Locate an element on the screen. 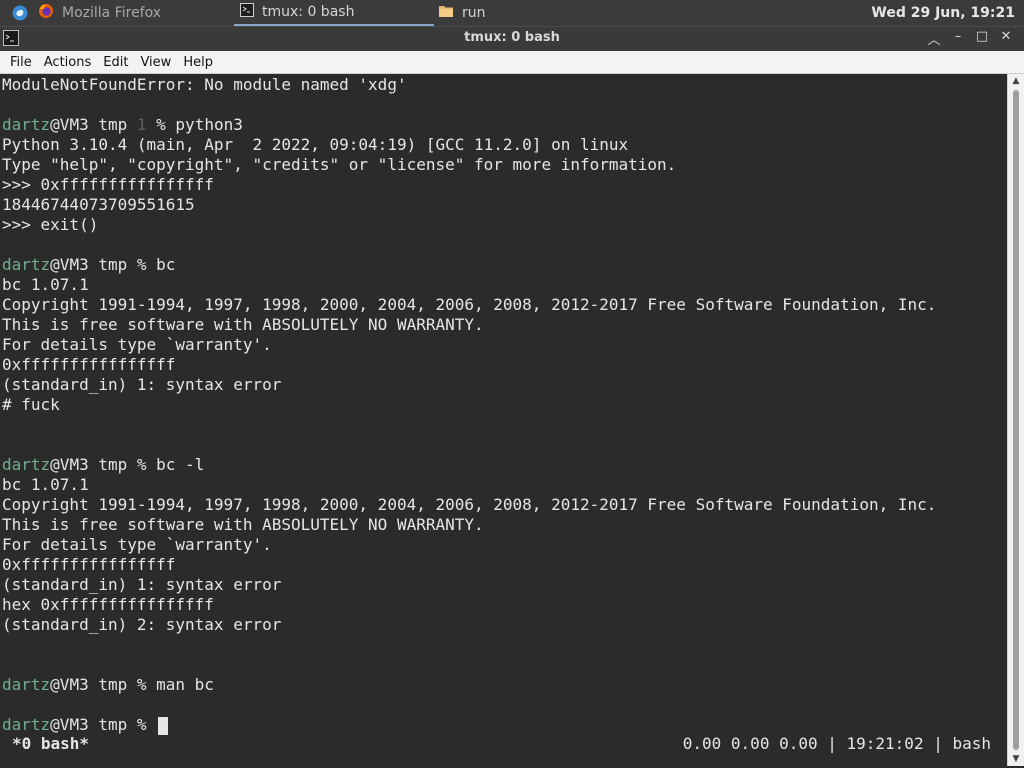 Image resolution: width=1024 pixels, height=768 pixels. prompt-line: dartz@VM3 tmp 1 % python3 is located at coordinates (122, 125).